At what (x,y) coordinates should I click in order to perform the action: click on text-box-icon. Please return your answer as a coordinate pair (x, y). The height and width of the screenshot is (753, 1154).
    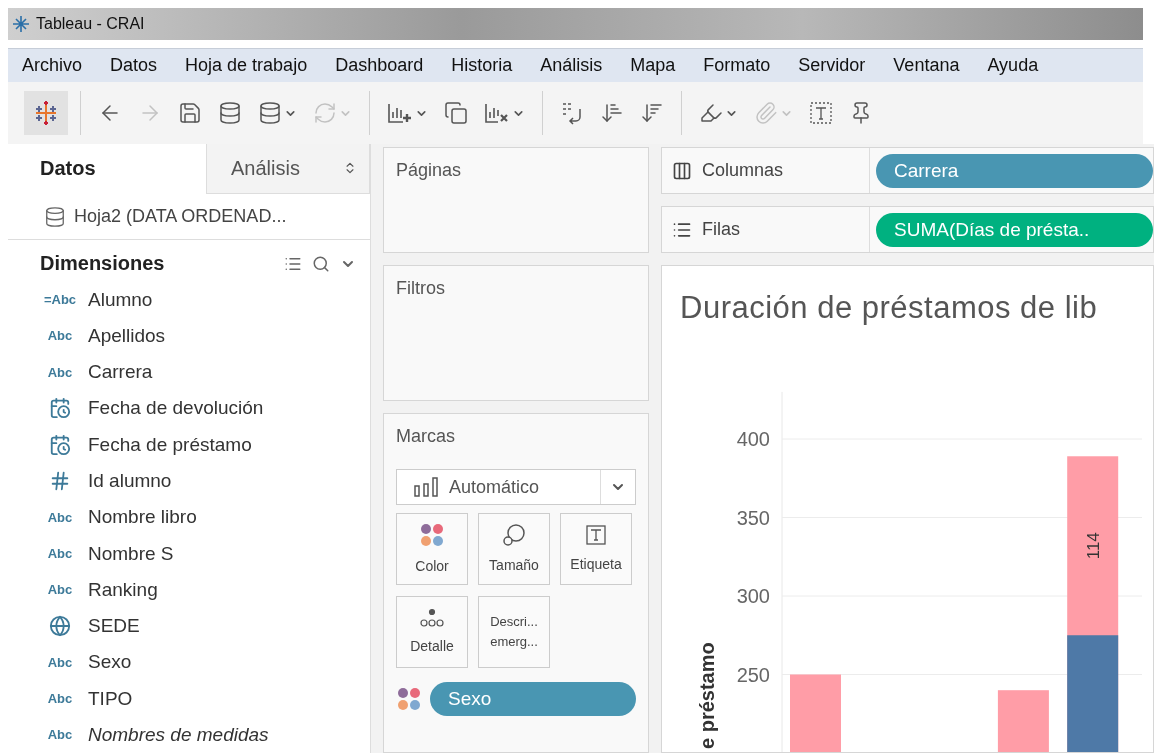
    Looking at the image, I should click on (821, 113).